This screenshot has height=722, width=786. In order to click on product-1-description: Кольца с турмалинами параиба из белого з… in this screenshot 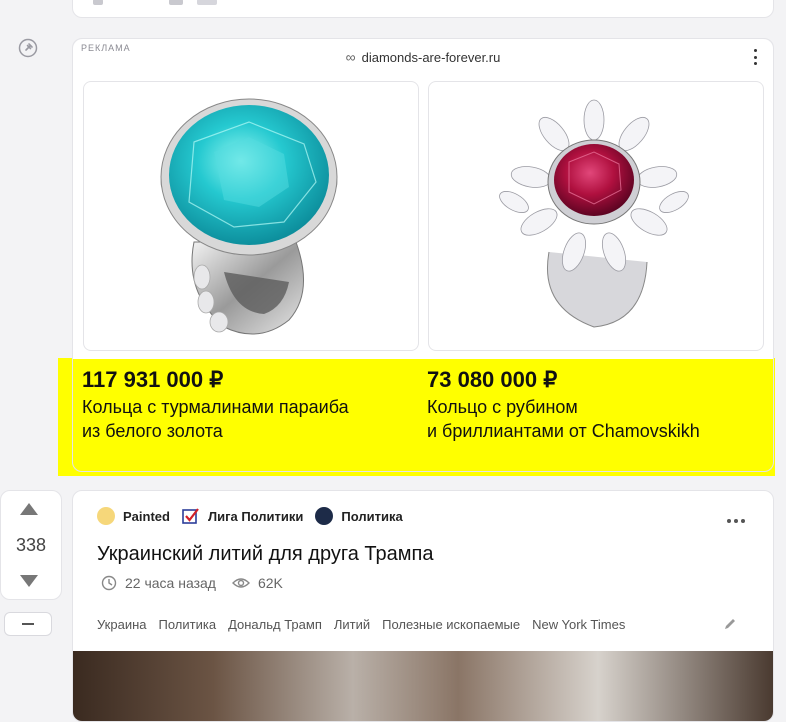, I will do `click(215, 419)`.